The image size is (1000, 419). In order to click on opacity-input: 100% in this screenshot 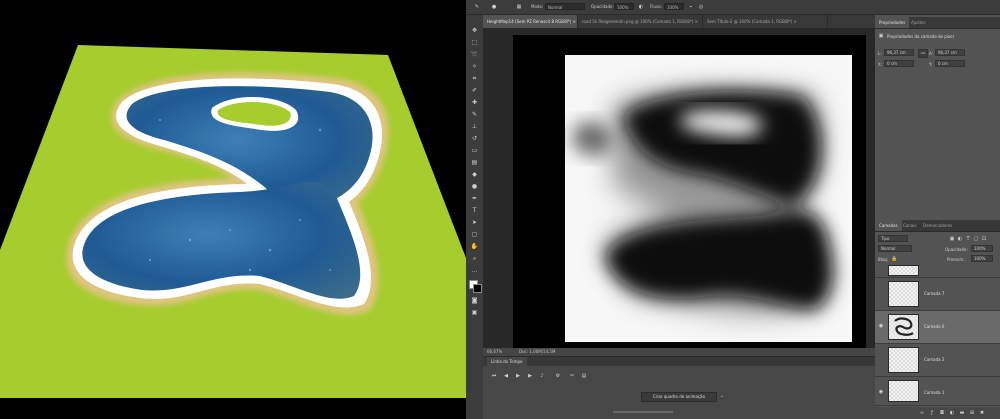, I will do `click(624, 6)`.